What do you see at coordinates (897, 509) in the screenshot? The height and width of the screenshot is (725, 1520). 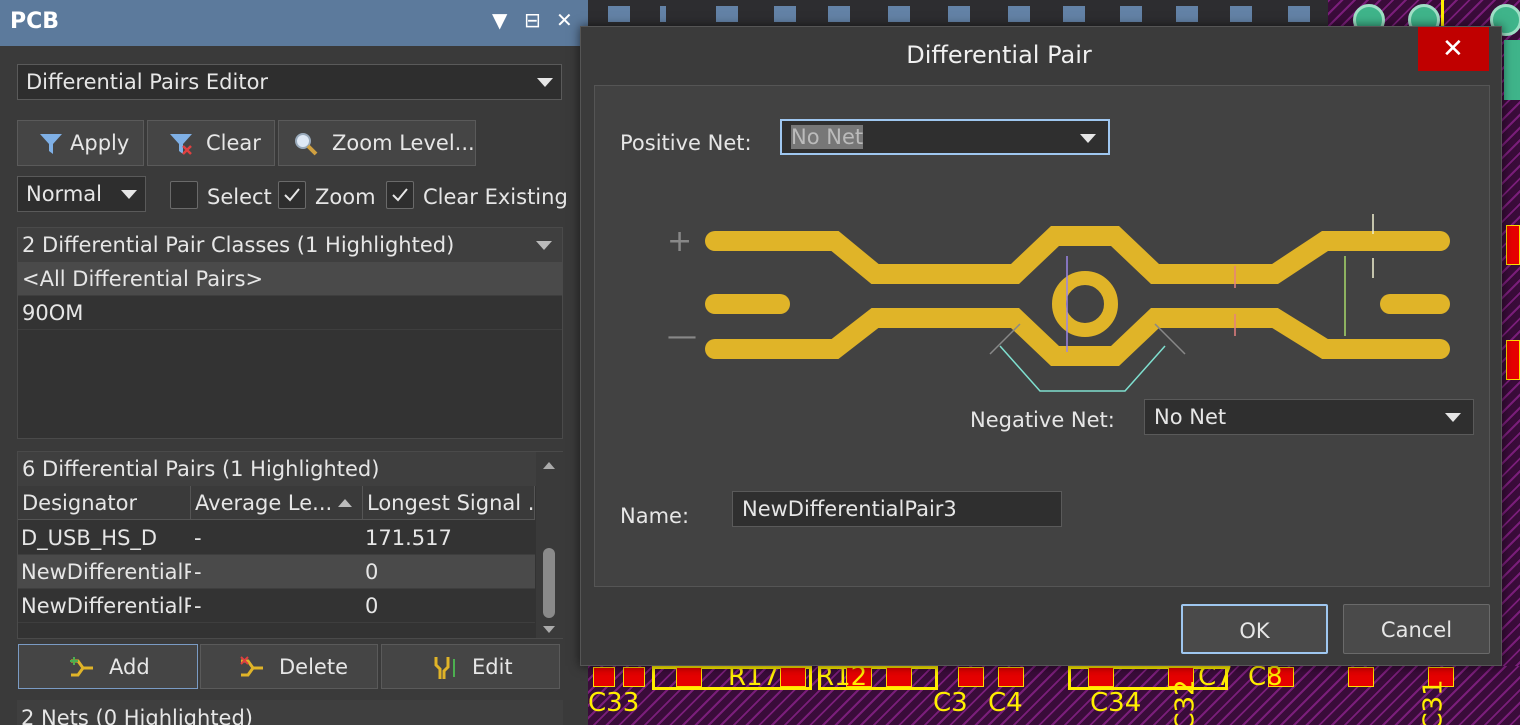 I see `name-field: NewDifferentialPair3` at bounding box center [897, 509].